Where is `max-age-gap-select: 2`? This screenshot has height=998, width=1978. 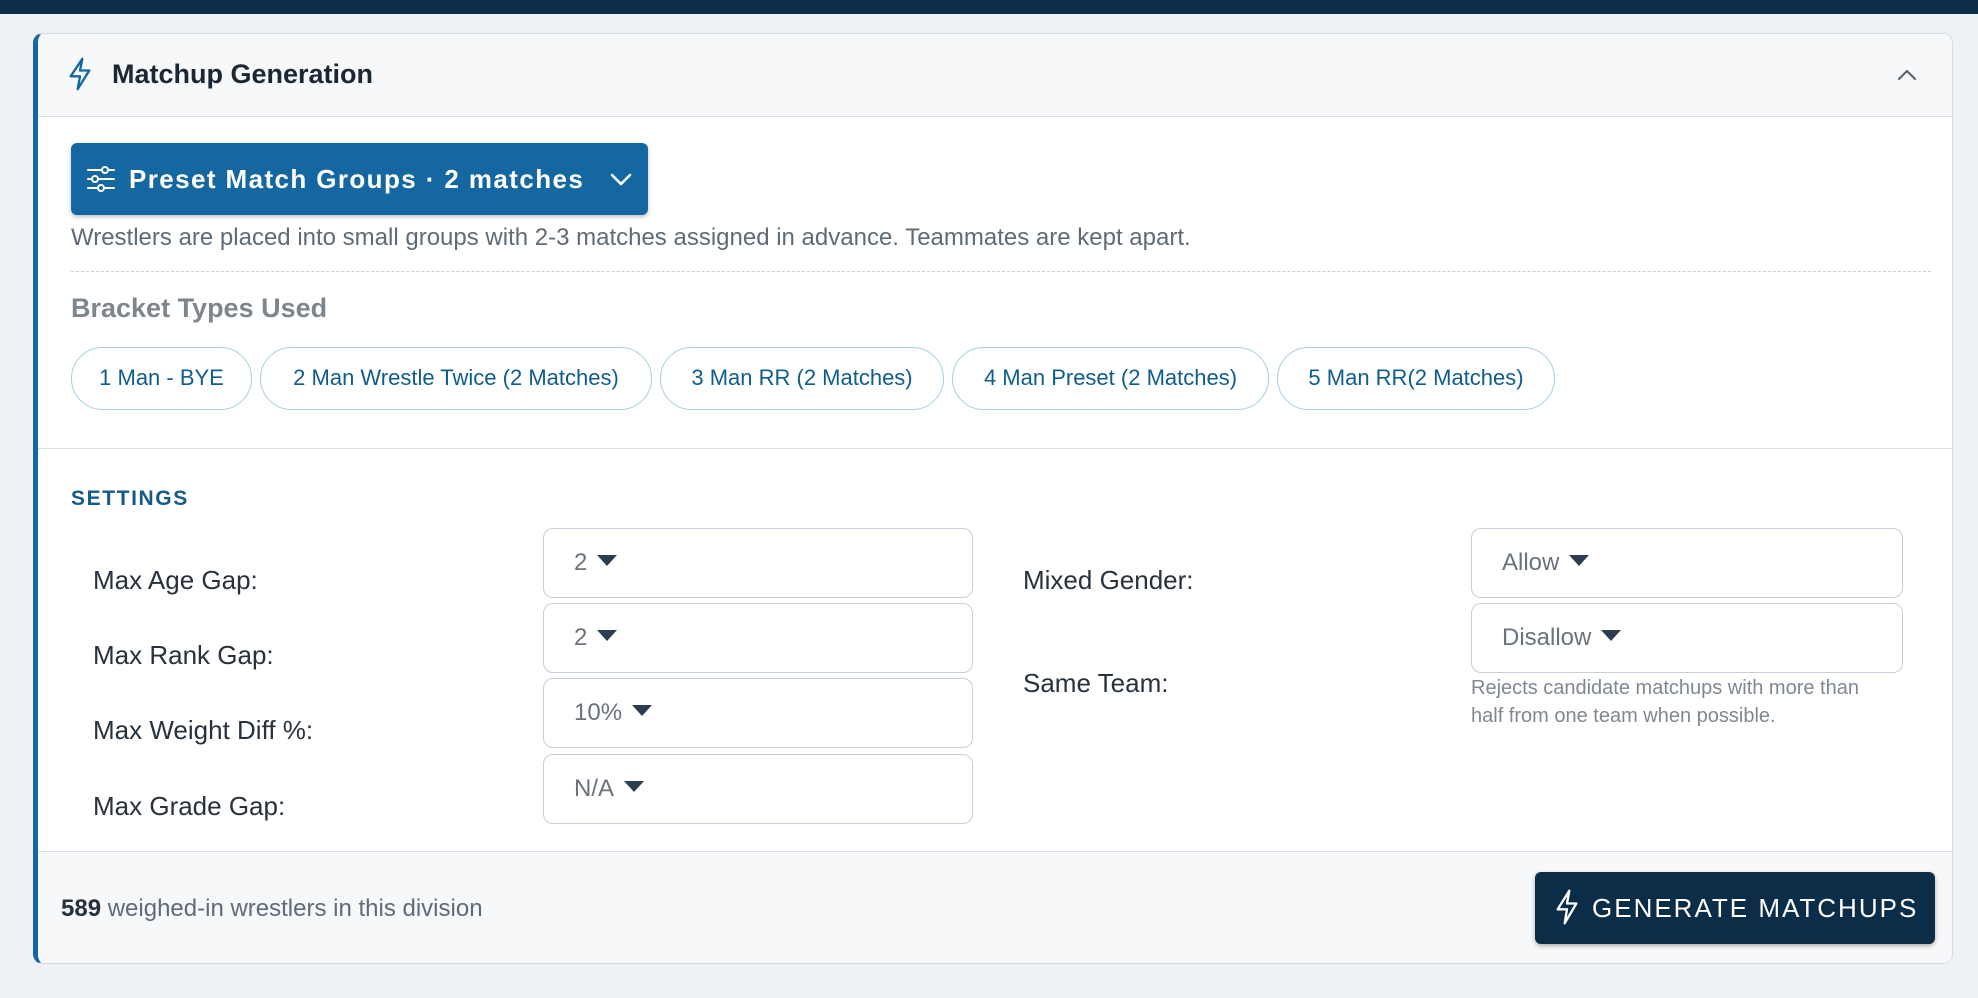
max-age-gap-select: 2 is located at coordinates (758, 563).